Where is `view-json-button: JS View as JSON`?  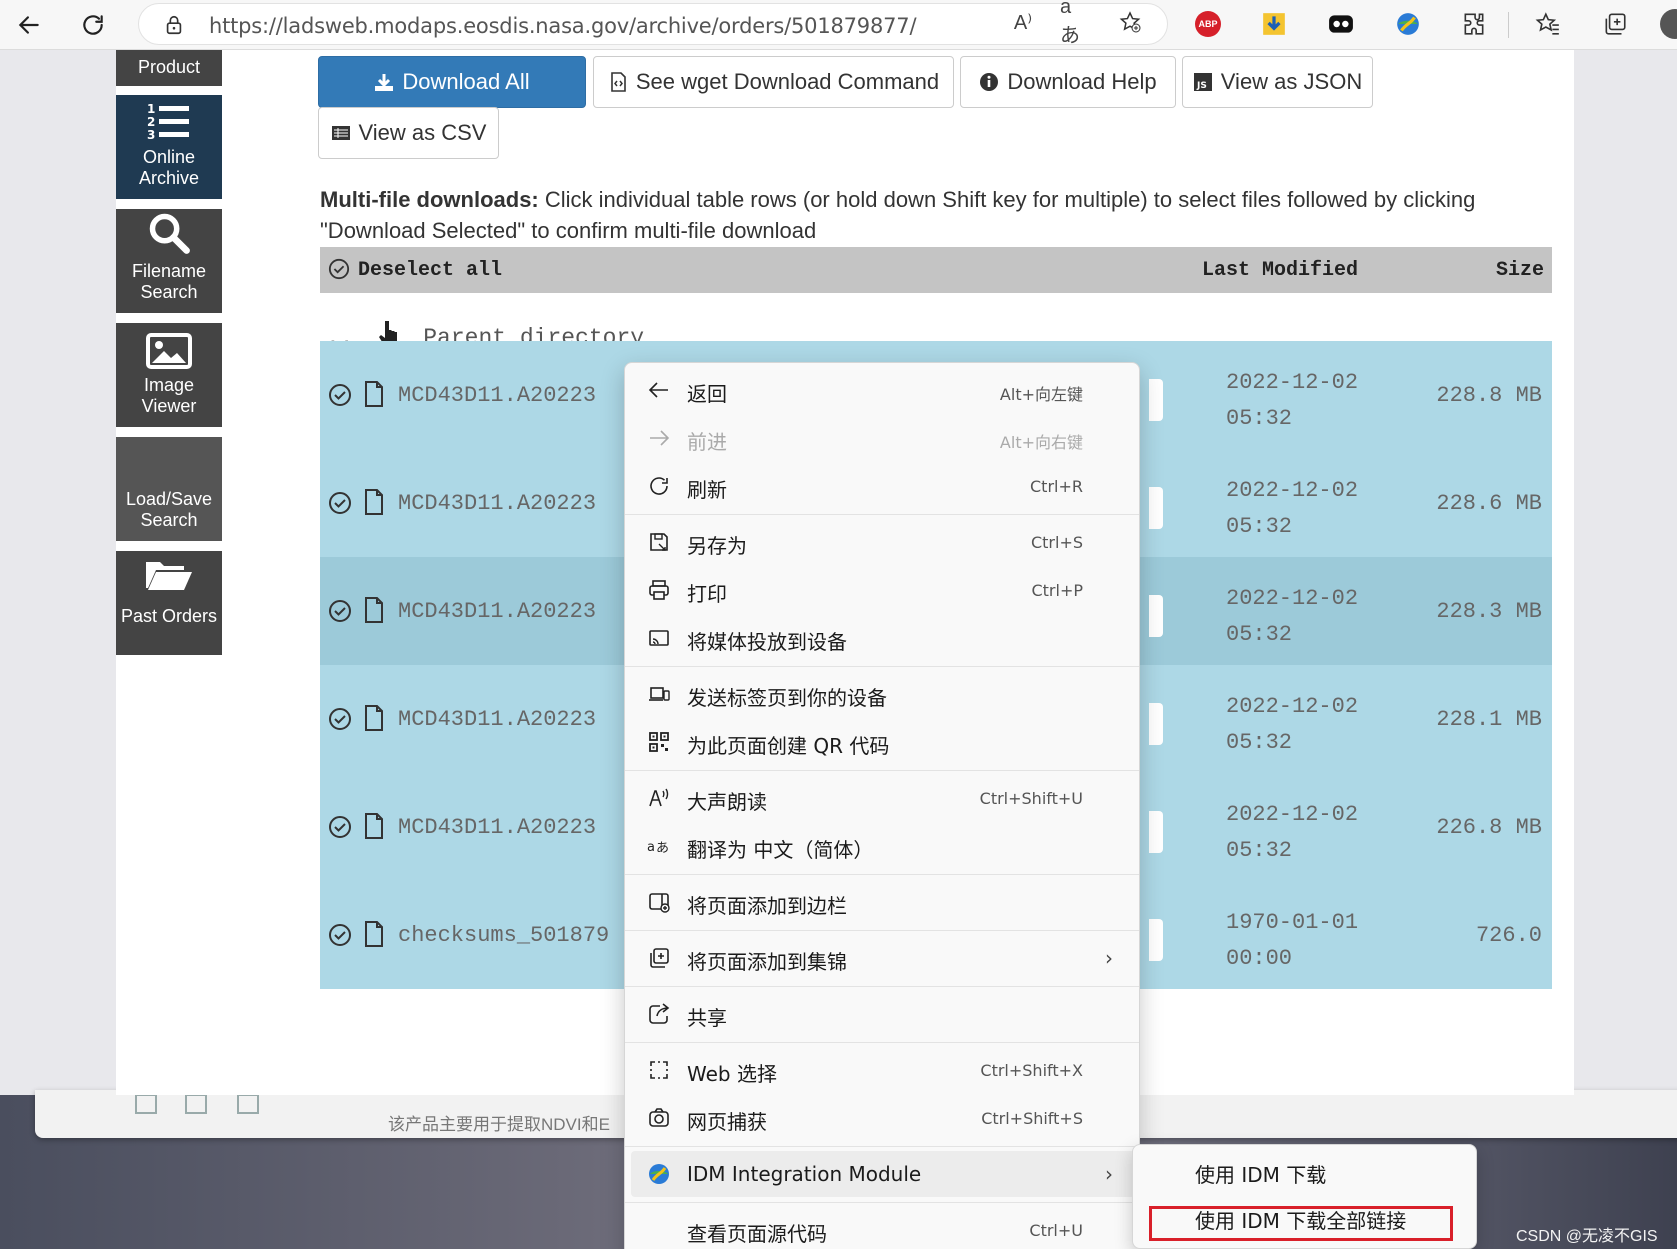 view-json-button: JS View as JSON is located at coordinates (1277, 82).